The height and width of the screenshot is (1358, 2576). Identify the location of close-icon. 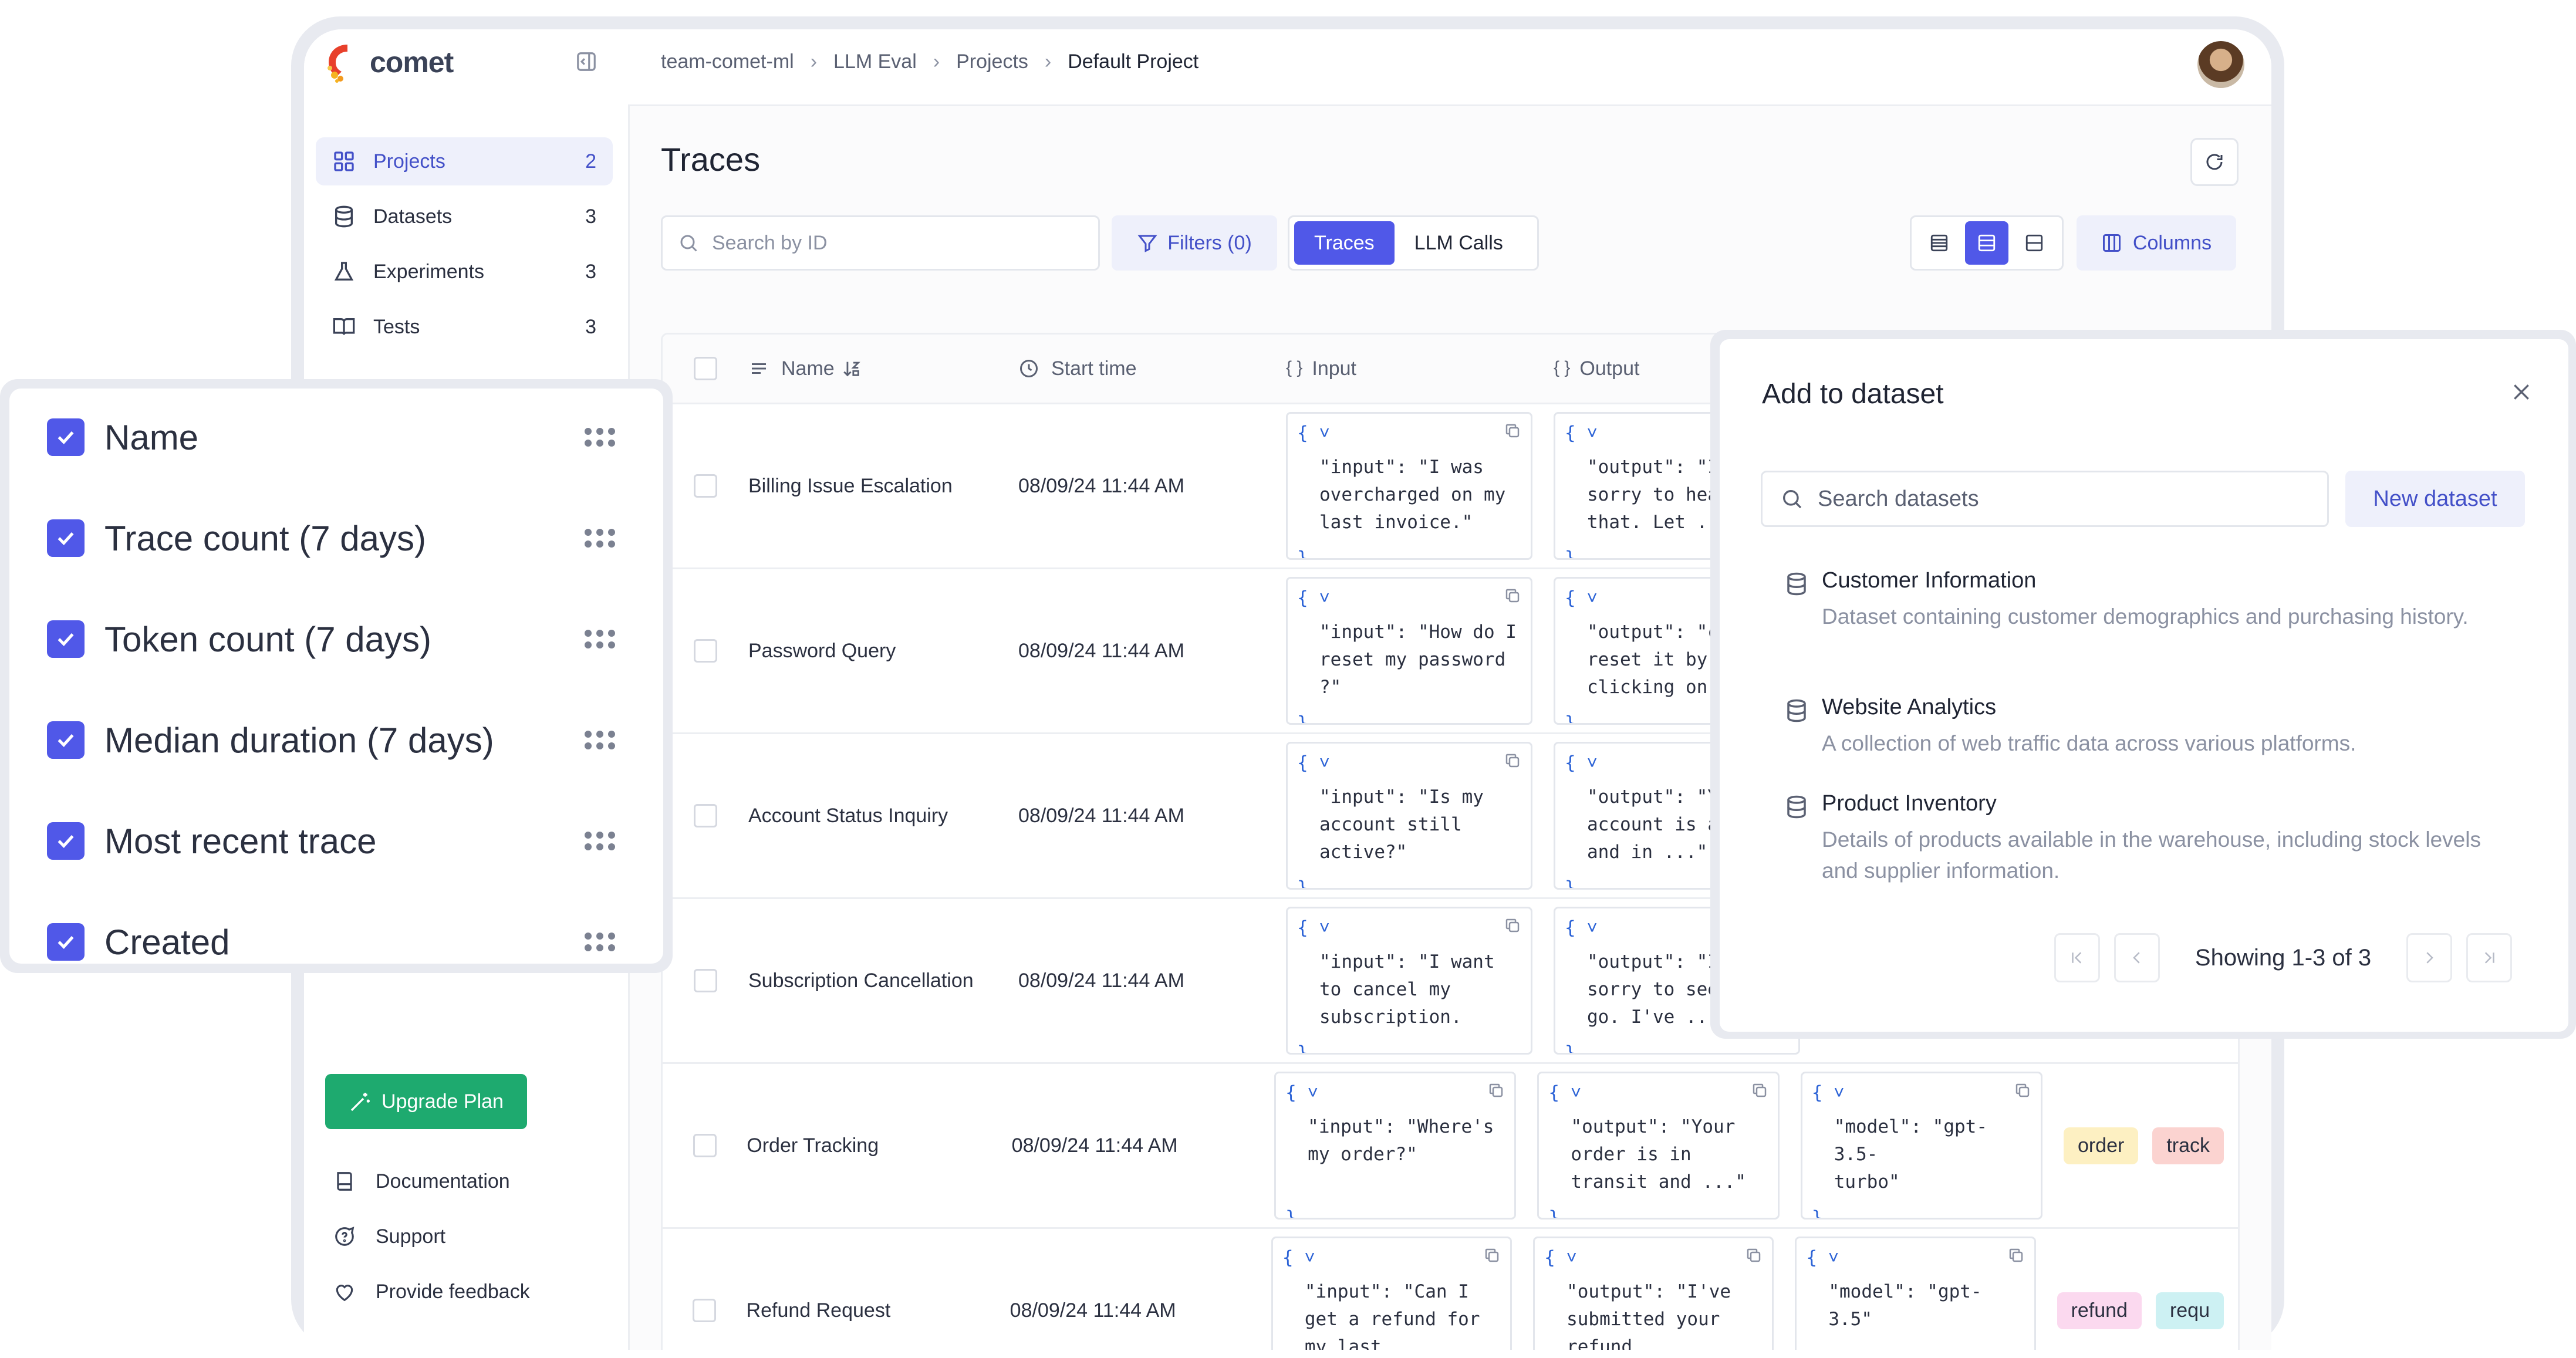
(2521, 392).